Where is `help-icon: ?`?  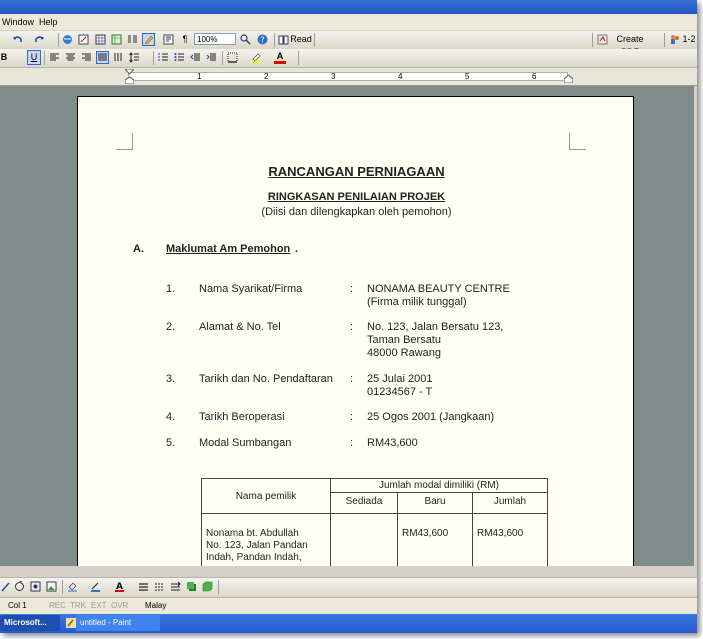
help-icon: ? is located at coordinates (262, 39).